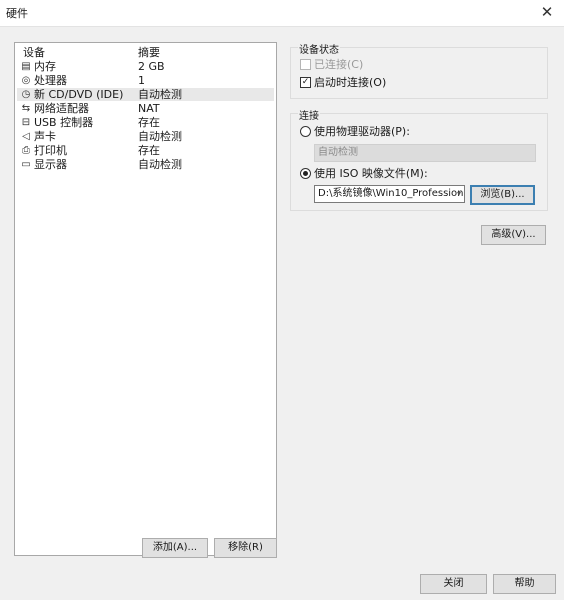 Image resolution: width=564 pixels, height=600 pixels. I want to click on use-iso-image-label: 使用 ISO 映像文件(M):, so click(371, 173).